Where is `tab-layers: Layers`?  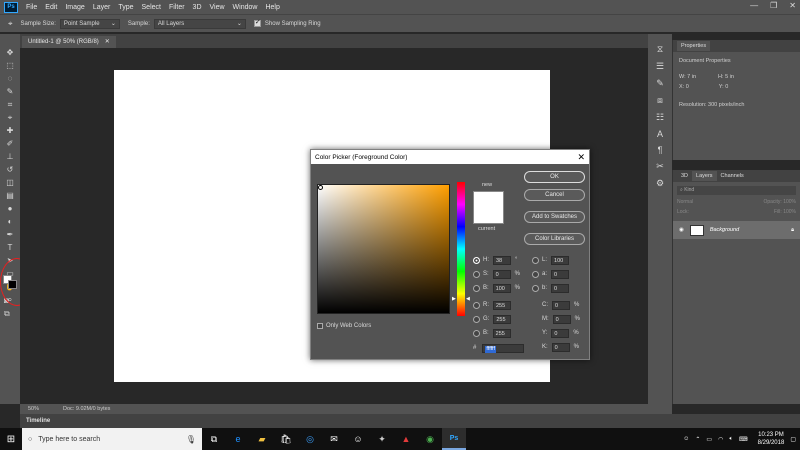
tab-layers: Layers is located at coordinates (704, 176).